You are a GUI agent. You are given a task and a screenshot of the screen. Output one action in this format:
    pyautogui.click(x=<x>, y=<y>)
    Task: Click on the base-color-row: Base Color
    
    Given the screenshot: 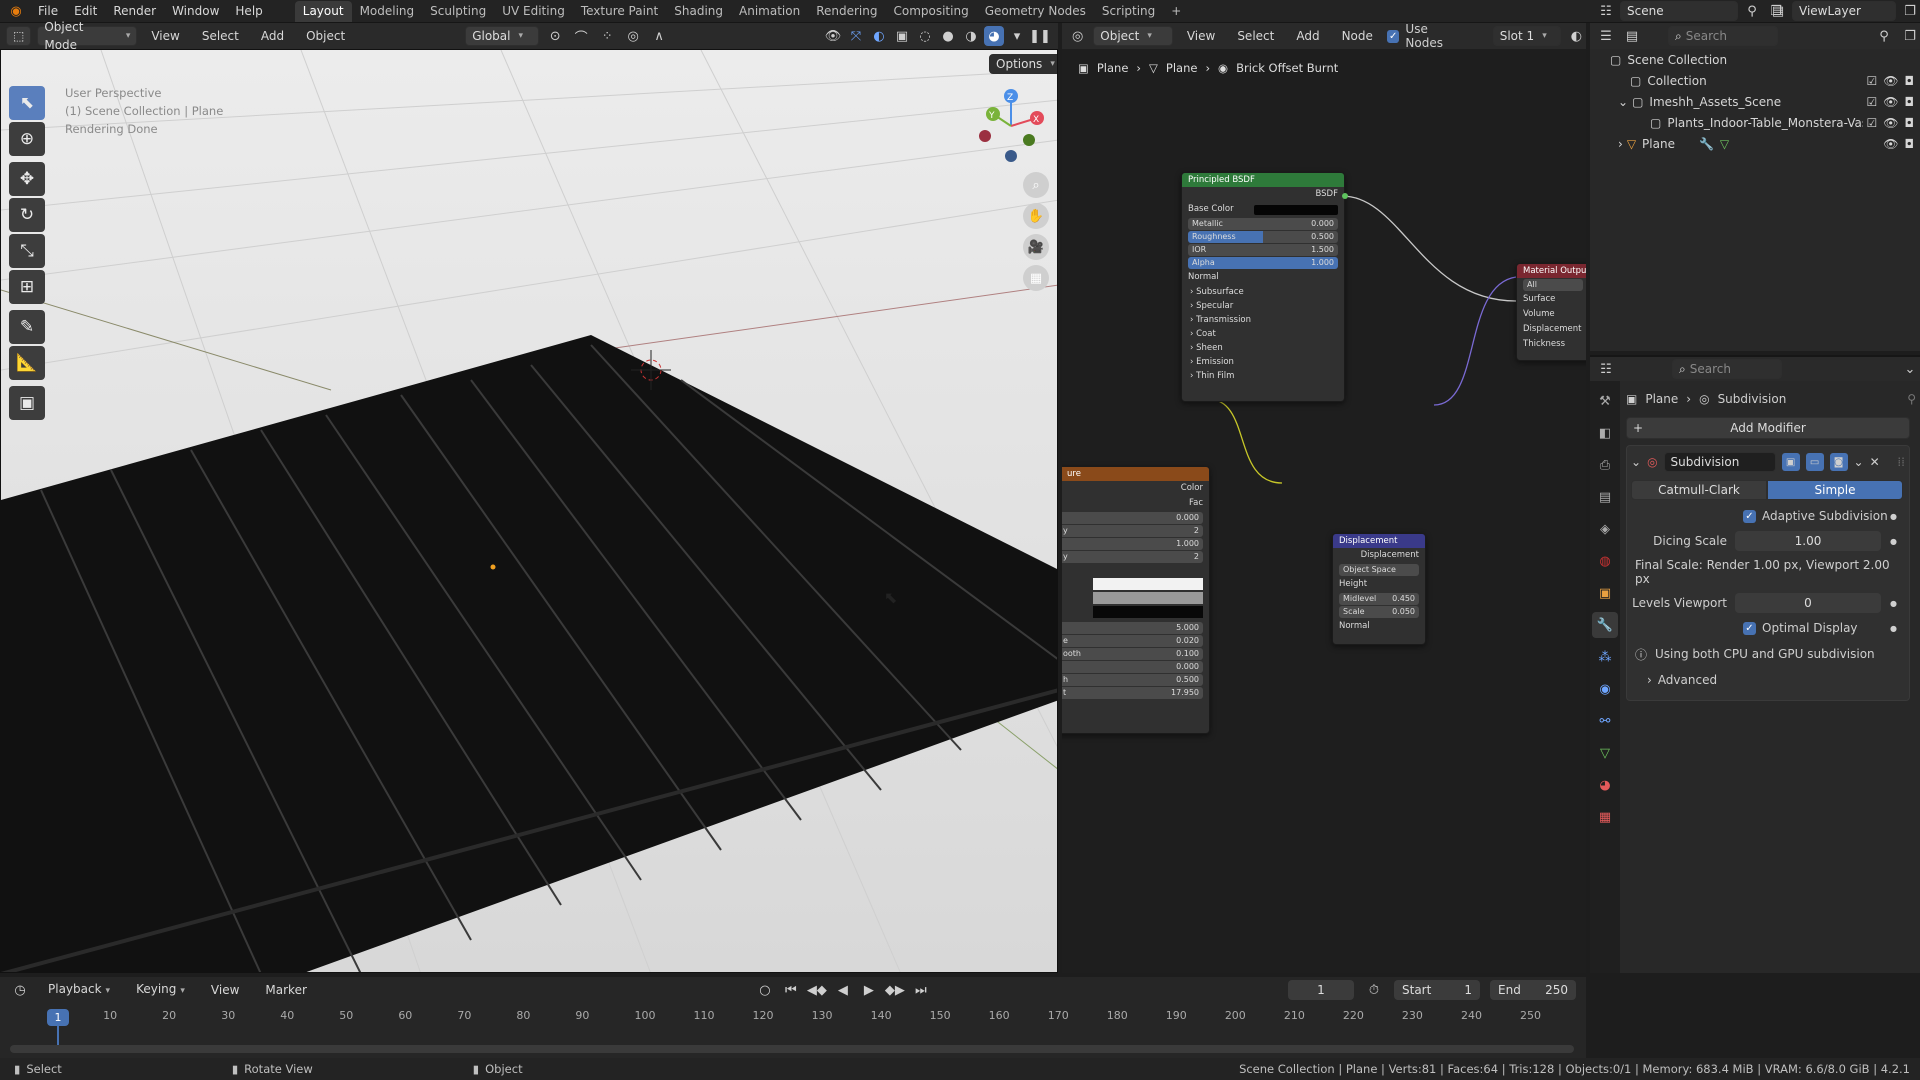 What is the action you would take?
    pyautogui.click(x=1263, y=209)
    